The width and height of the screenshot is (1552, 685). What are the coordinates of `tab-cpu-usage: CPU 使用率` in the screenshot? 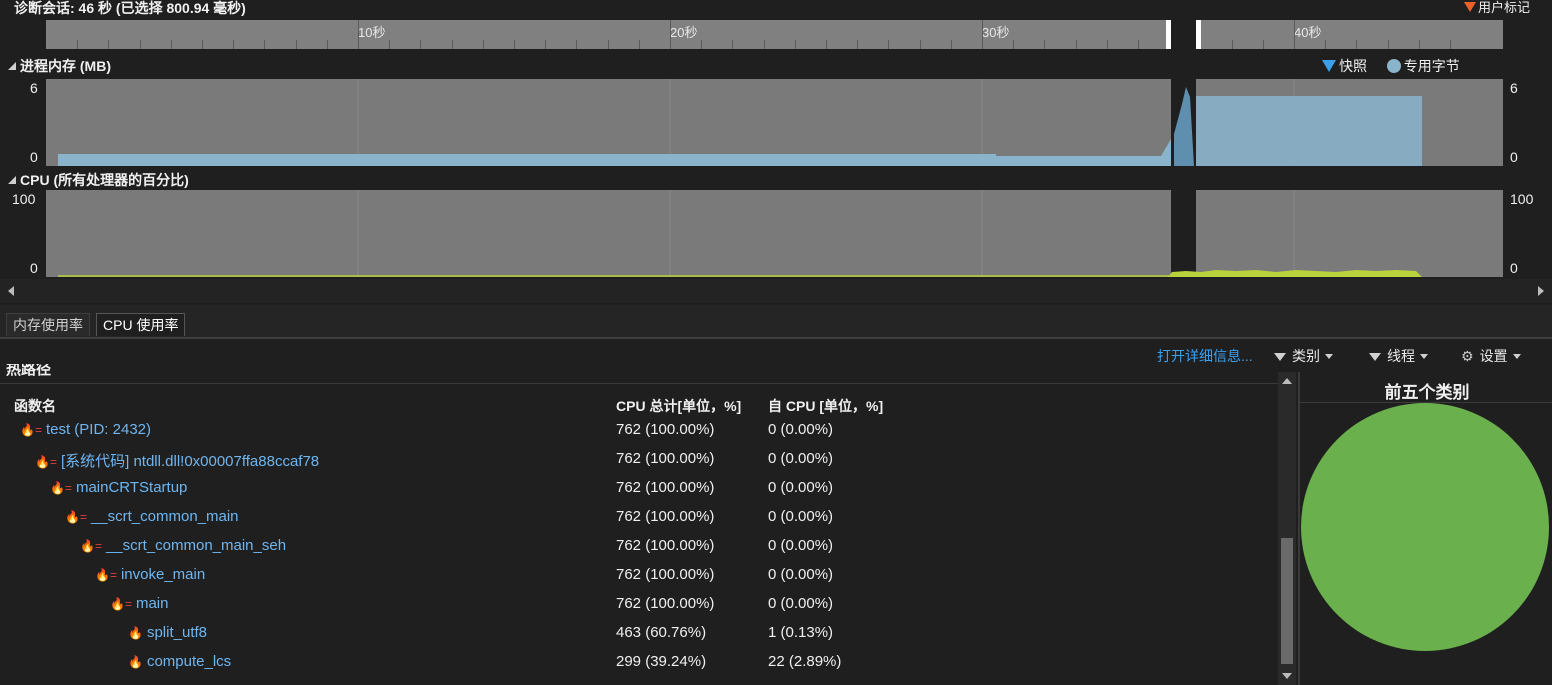 It's located at (141, 324).